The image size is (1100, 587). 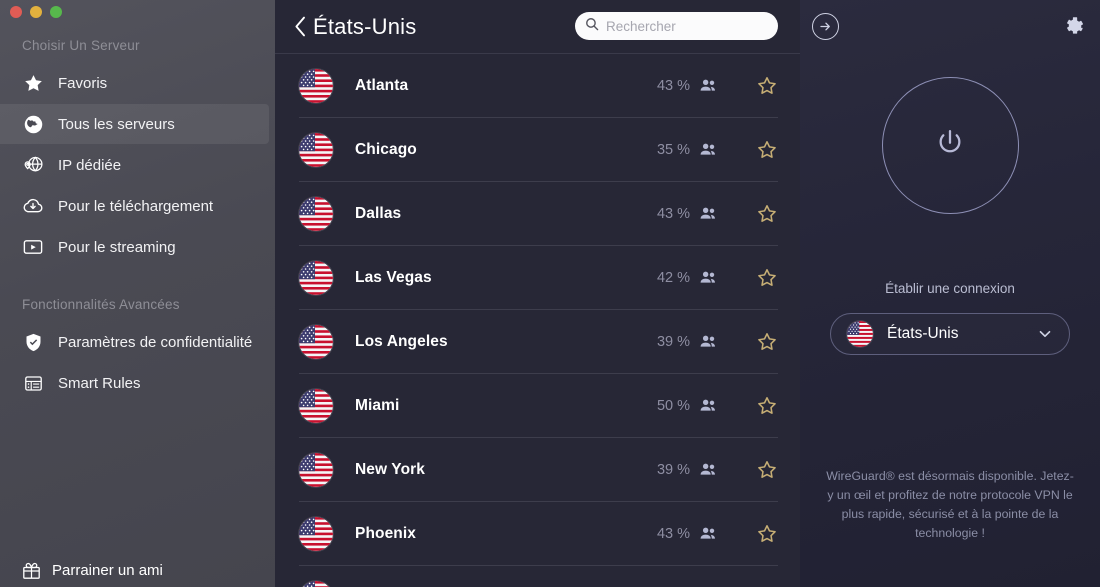 I want to click on gift-icon, so click(x=31, y=570).